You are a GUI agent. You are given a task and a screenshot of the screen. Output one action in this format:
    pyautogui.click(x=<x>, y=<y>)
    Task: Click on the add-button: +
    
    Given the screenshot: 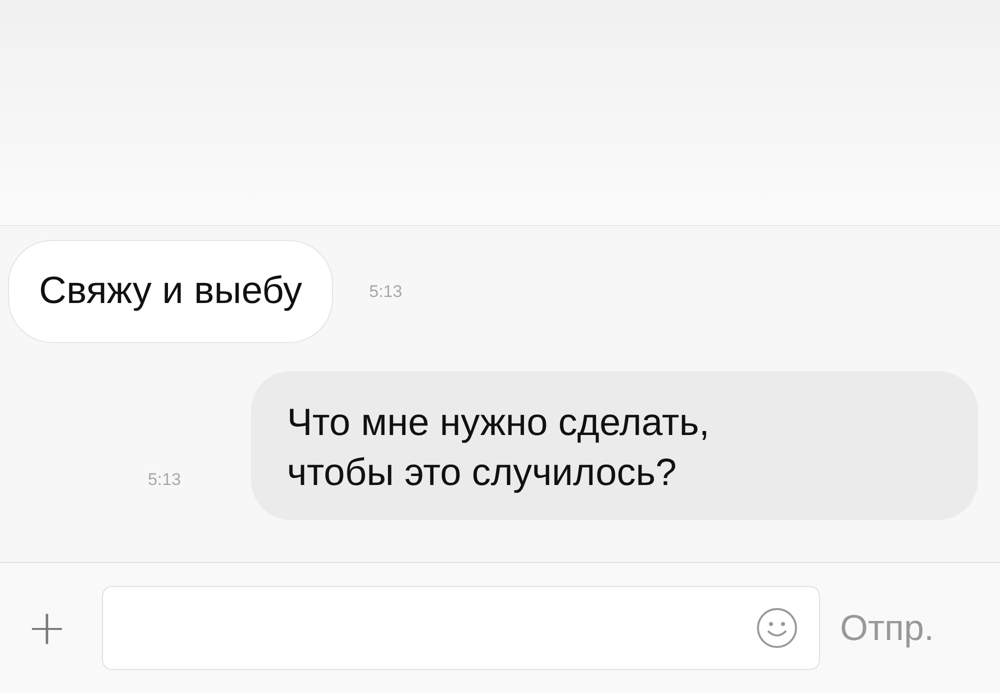 What is the action you would take?
    pyautogui.click(x=47, y=628)
    